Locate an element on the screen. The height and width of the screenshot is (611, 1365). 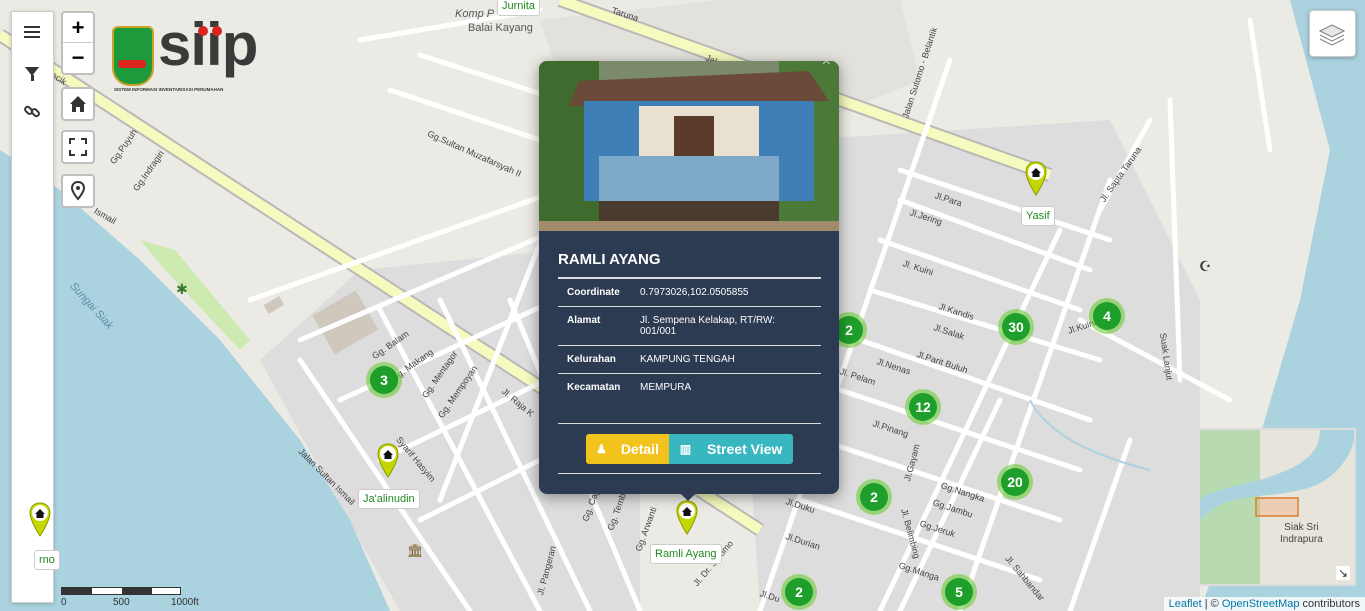
detail-button: ♟ Detail is located at coordinates (627, 449).